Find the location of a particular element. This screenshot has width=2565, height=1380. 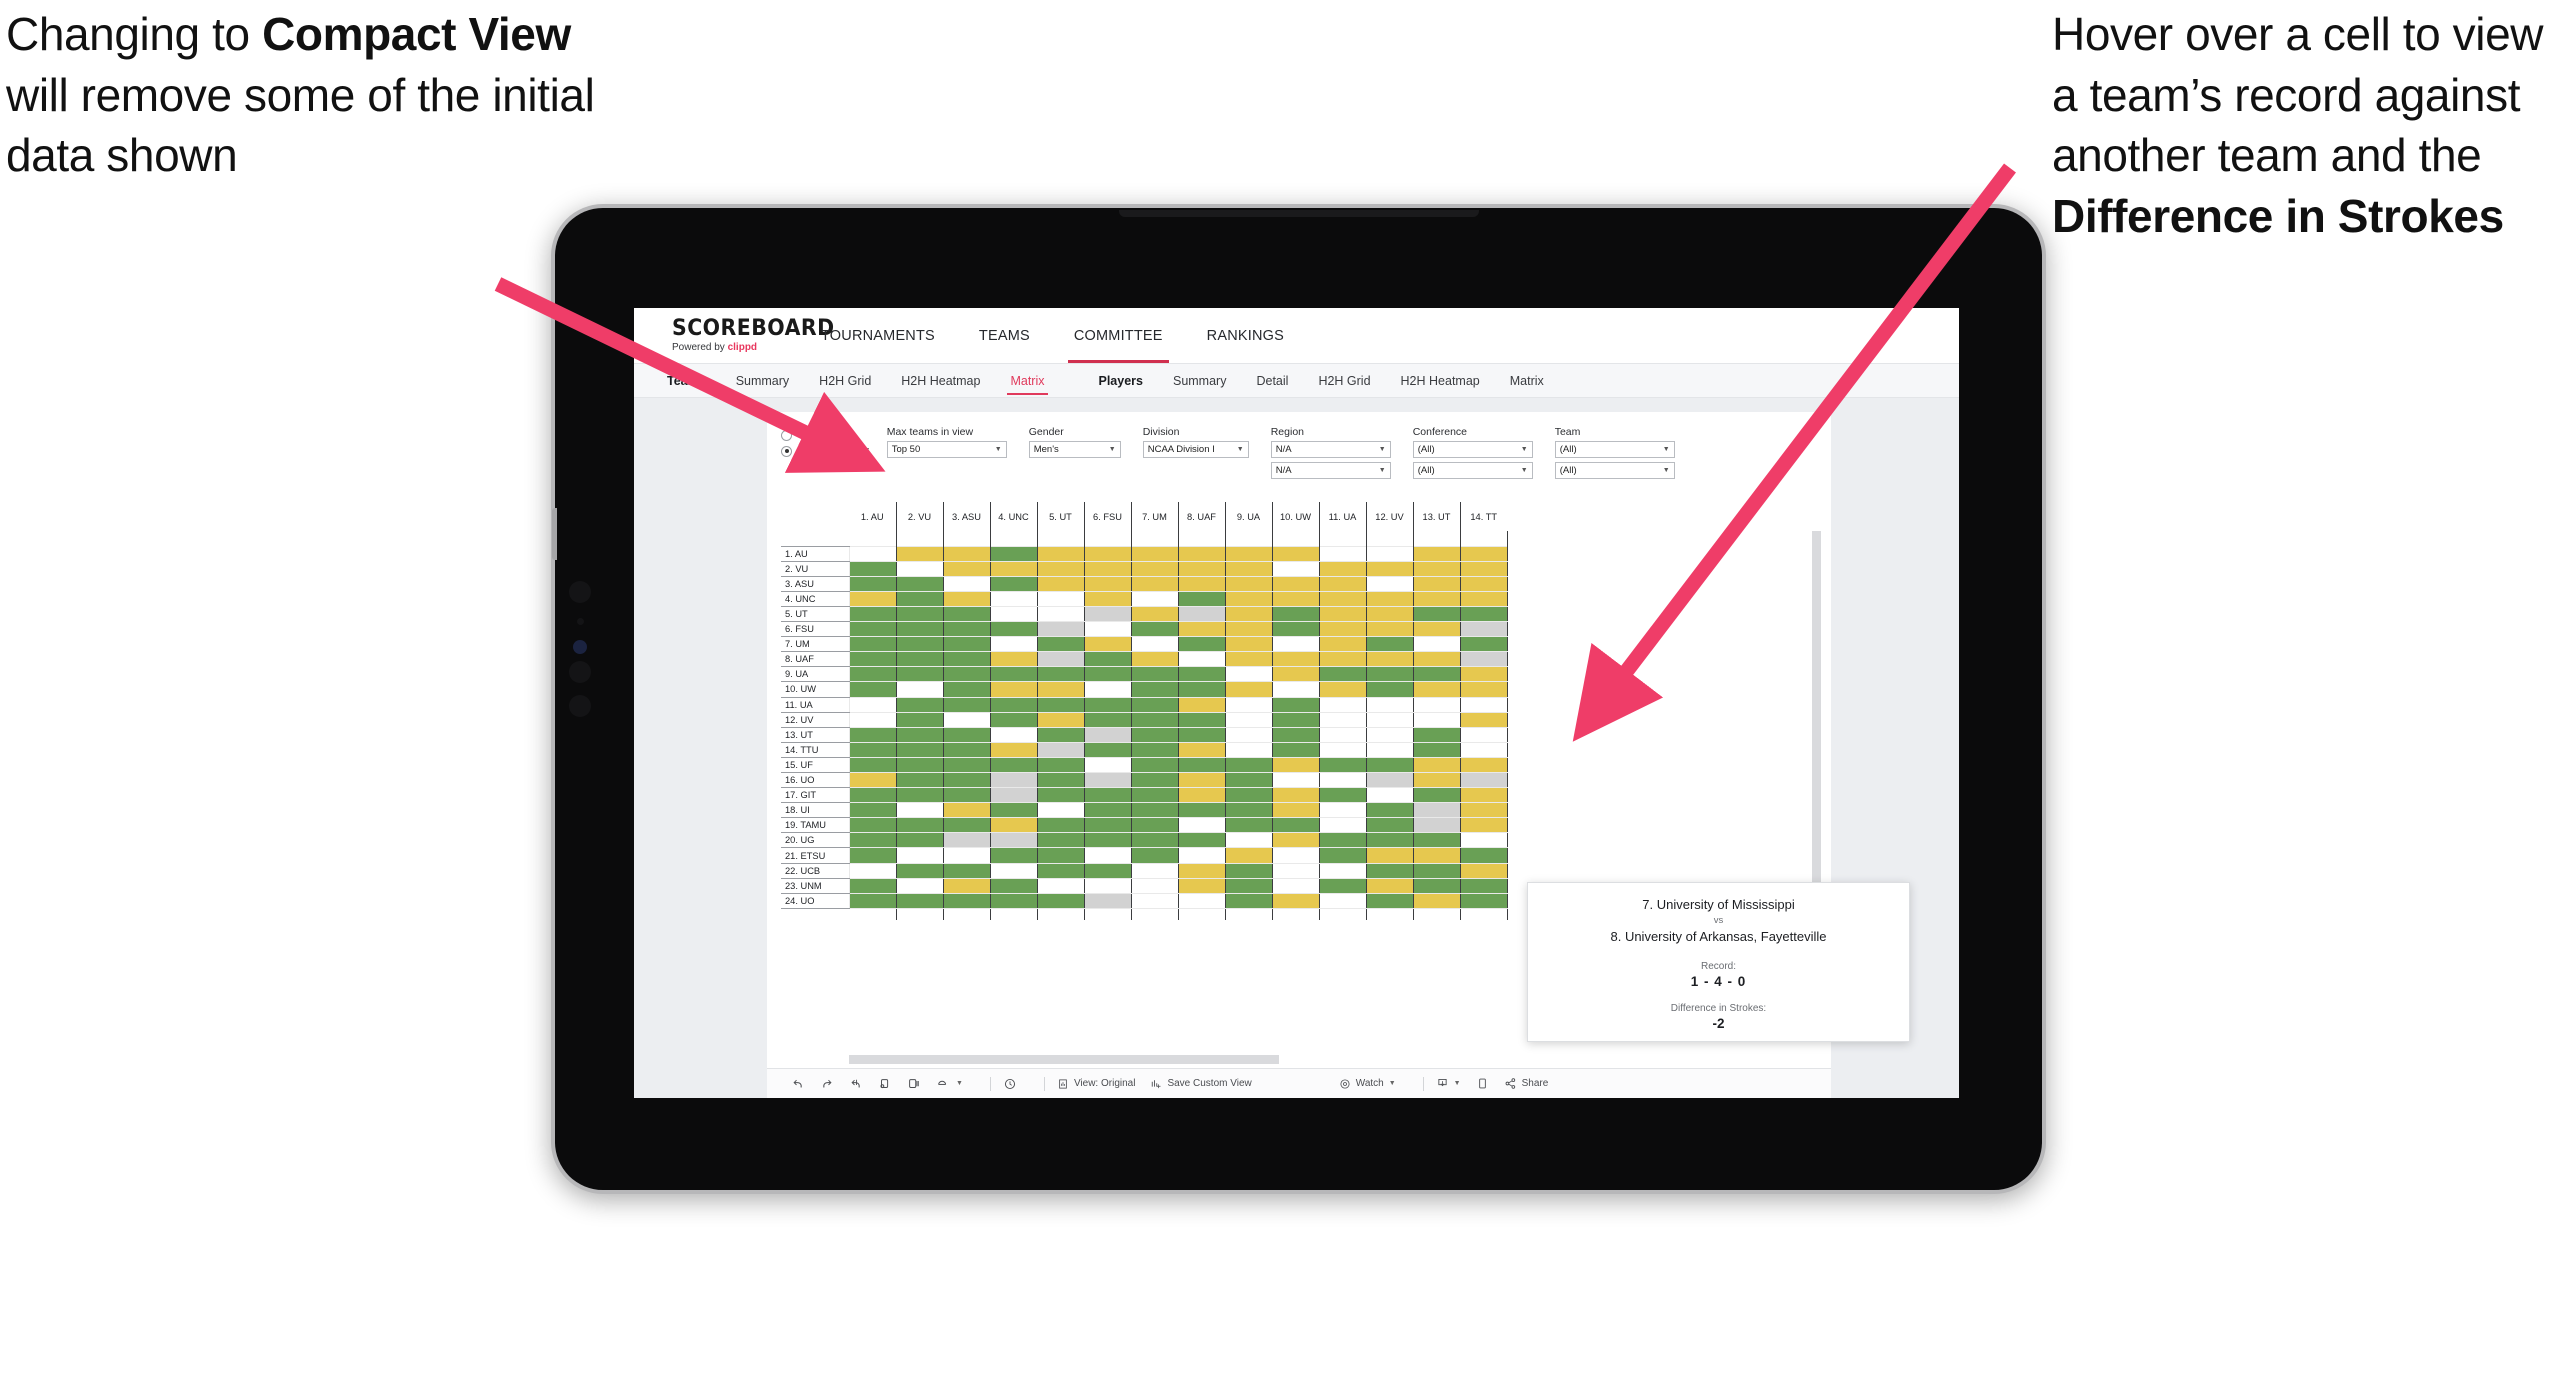

subnav-item-players-h2h-heatmap: H2H Heatmap is located at coordinates (1440, 381).